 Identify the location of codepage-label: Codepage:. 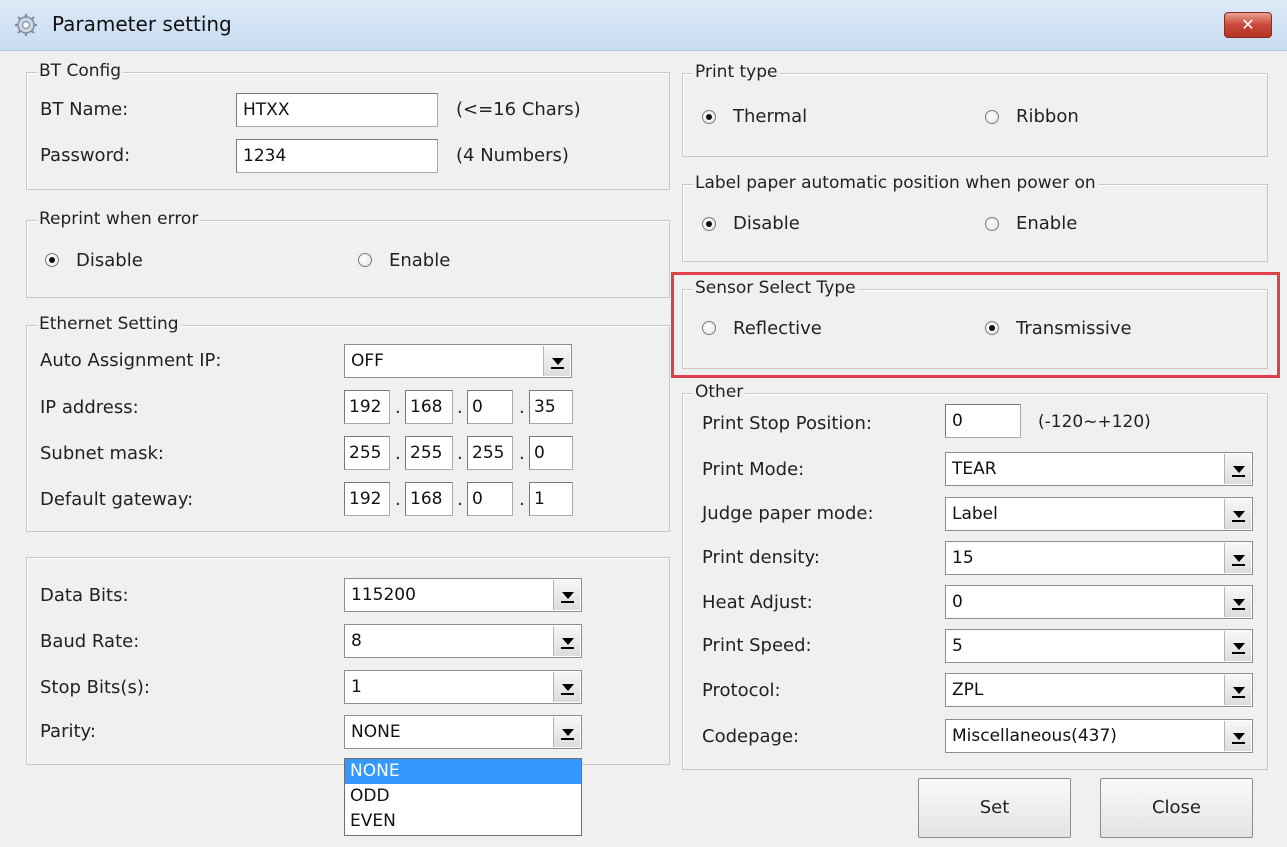
(751, 736).